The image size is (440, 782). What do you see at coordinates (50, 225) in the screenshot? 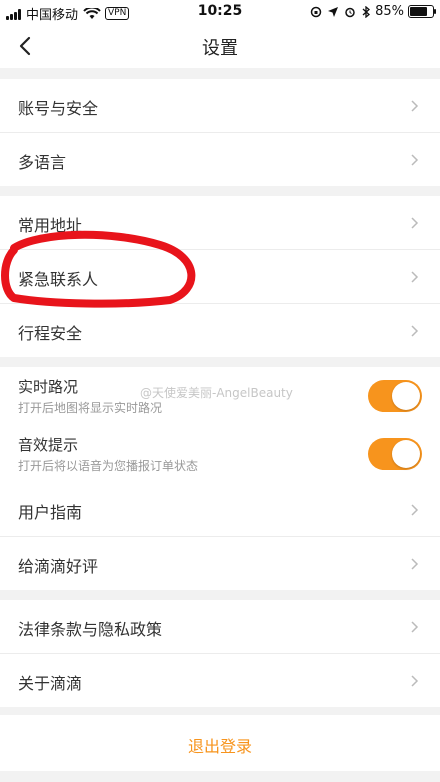
I see `settings-item-label: 常用地址` at bounding box center [50, 225].